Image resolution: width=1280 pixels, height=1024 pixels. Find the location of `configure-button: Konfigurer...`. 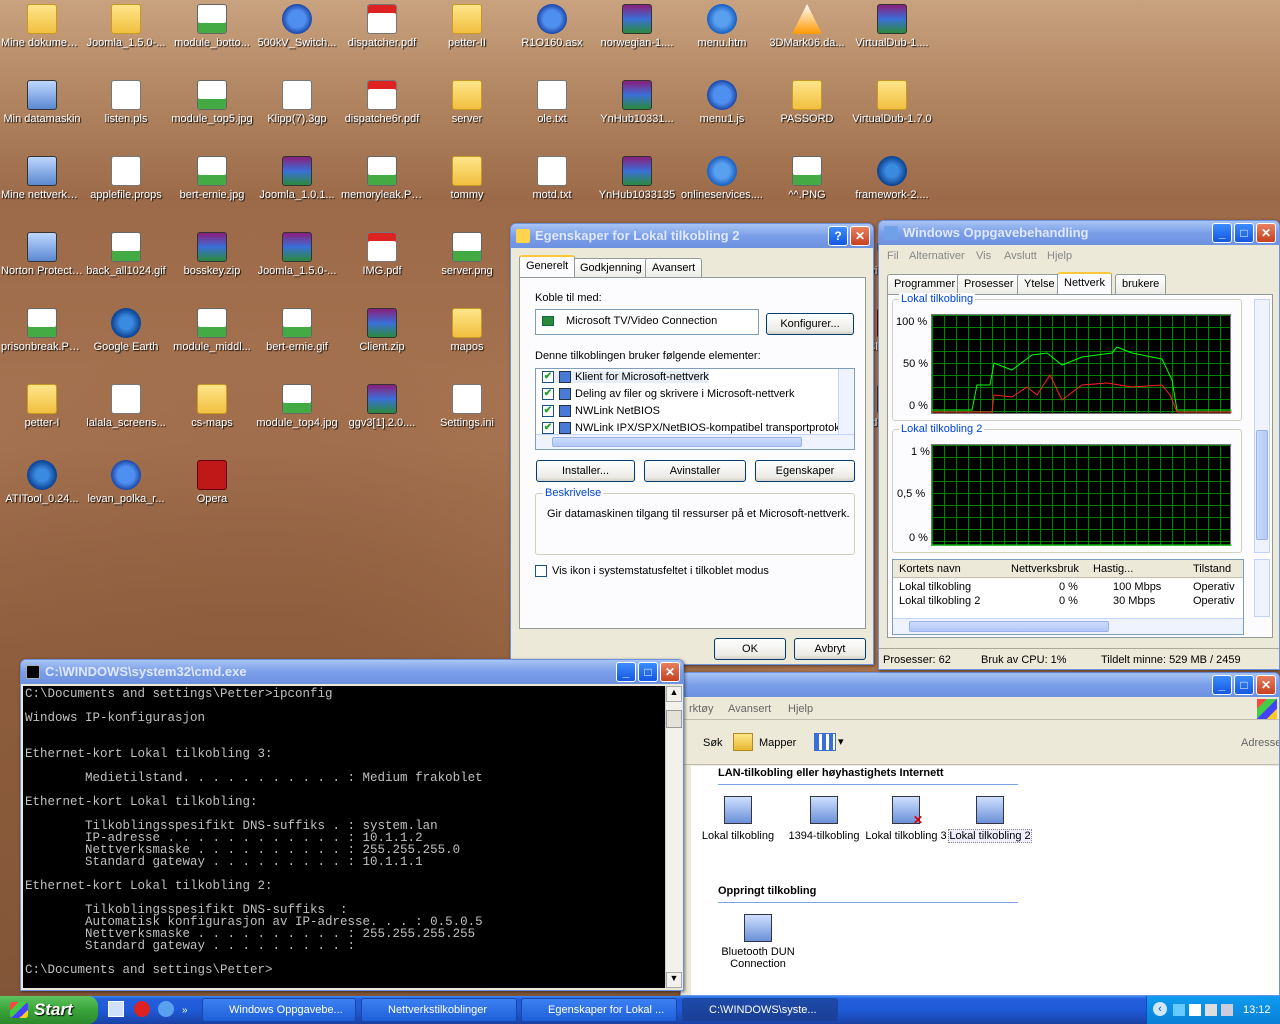

configure-button: Konfigurer... is located at coordinates (810, 324).